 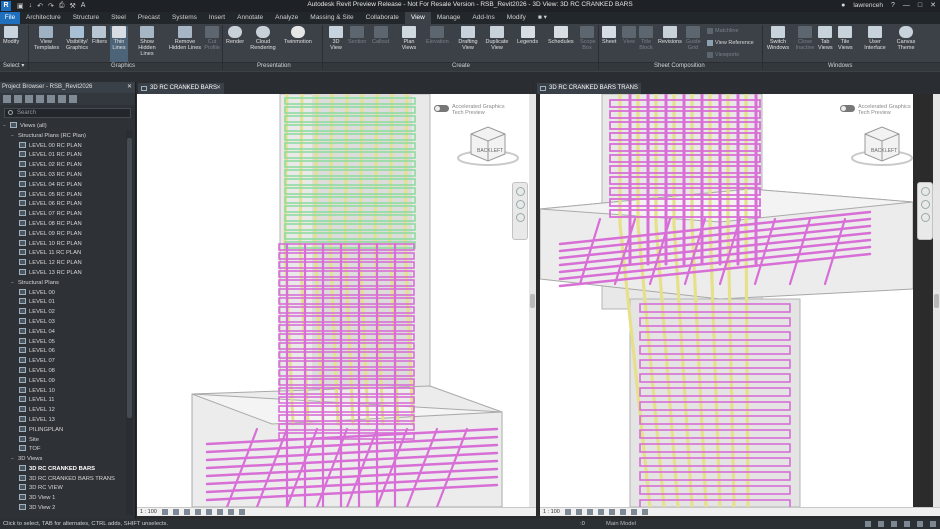 What do you see at coordinates (644, 512) in the screenshot?
I see `hide-isolate-icon` at bounding box center [644, 512].